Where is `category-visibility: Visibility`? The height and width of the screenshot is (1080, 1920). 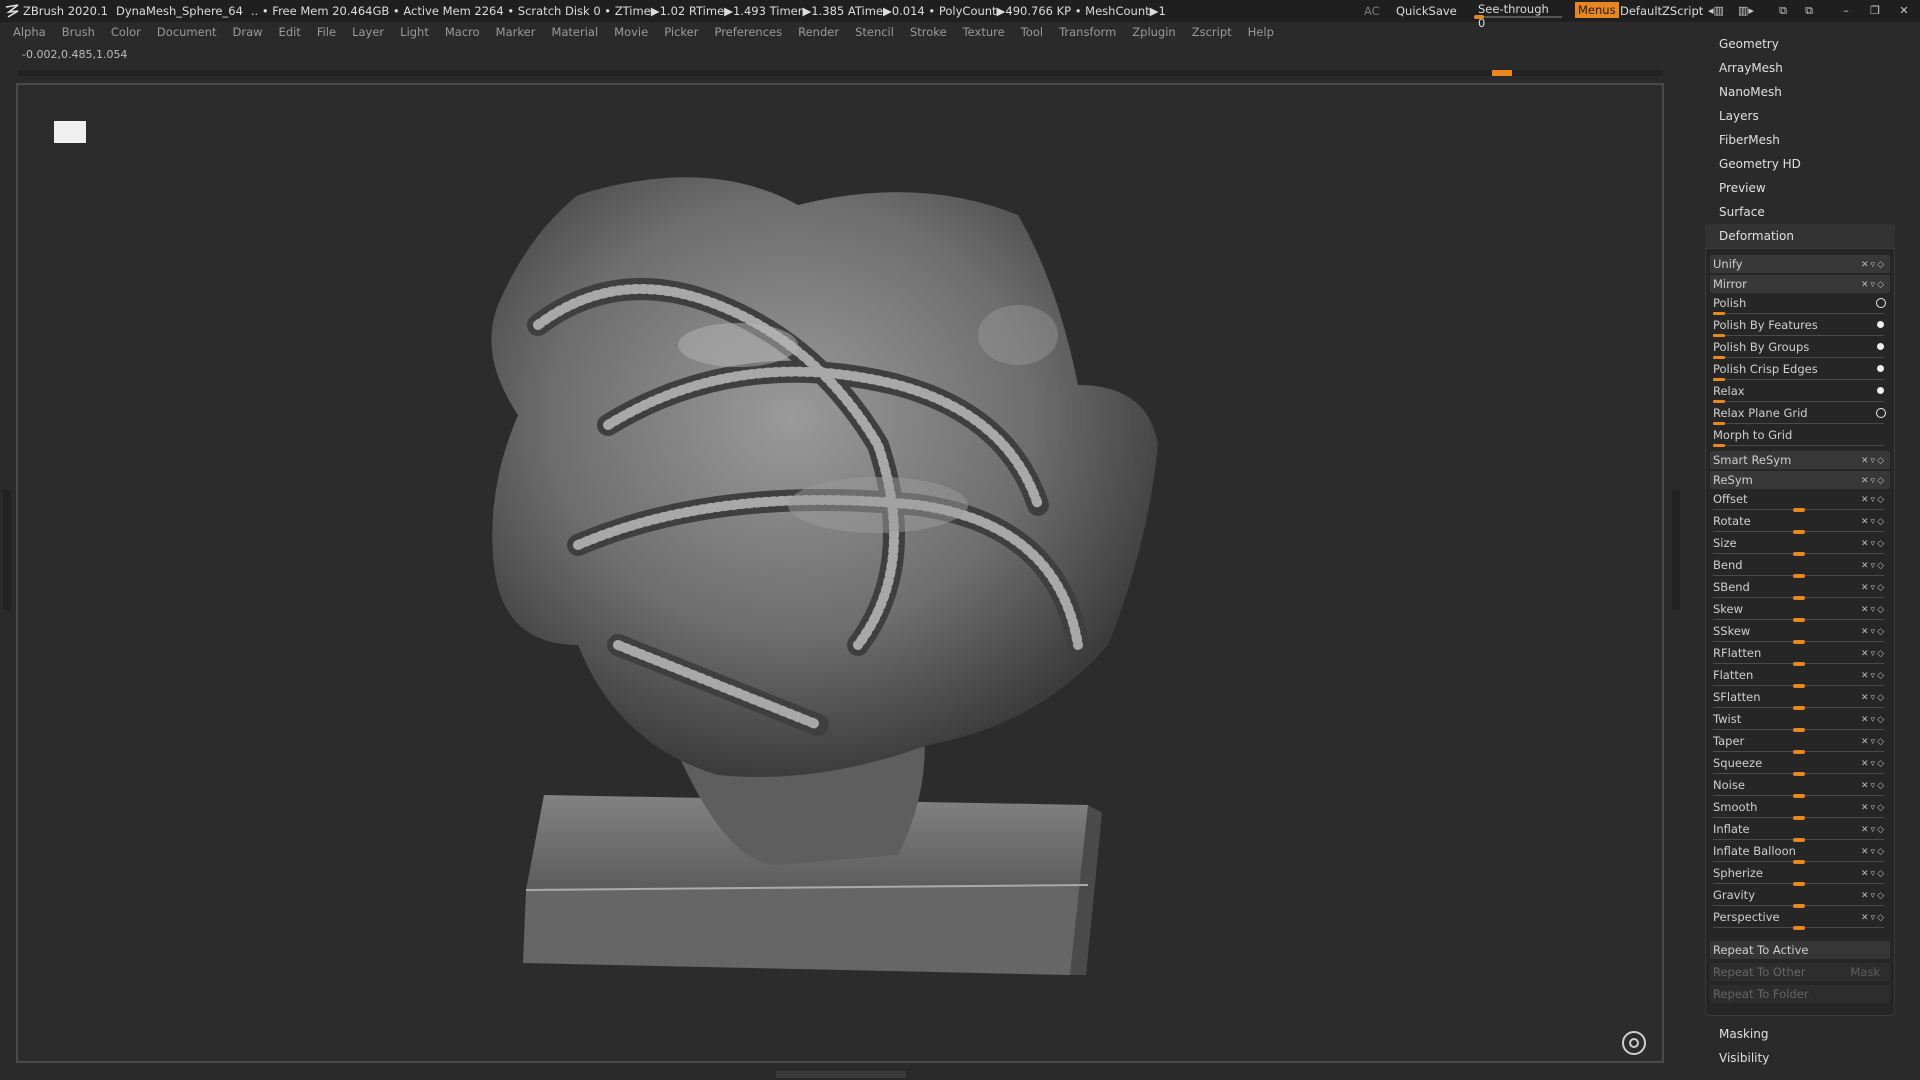
category-visibility: Visibility is located at coordinates (1800, 1058).